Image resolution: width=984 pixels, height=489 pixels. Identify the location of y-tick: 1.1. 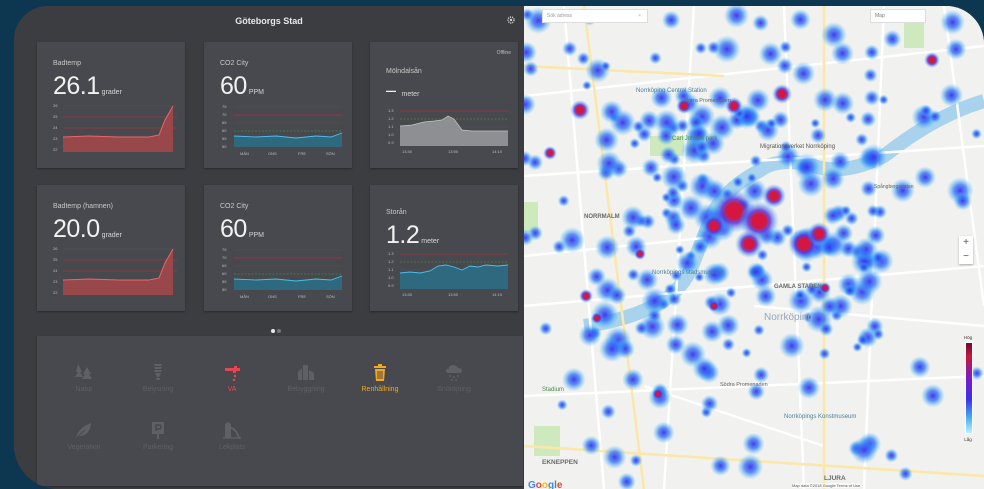
(391, 126).